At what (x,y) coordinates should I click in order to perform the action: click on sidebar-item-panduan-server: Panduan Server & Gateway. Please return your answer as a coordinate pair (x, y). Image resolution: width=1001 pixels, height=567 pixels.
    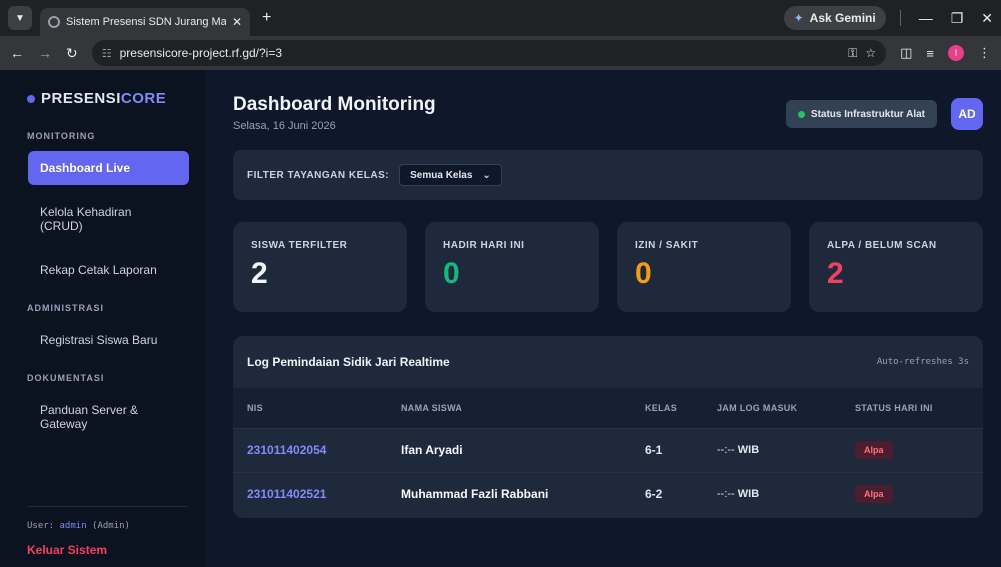
    Looking at the image, I should click on (108, 417).